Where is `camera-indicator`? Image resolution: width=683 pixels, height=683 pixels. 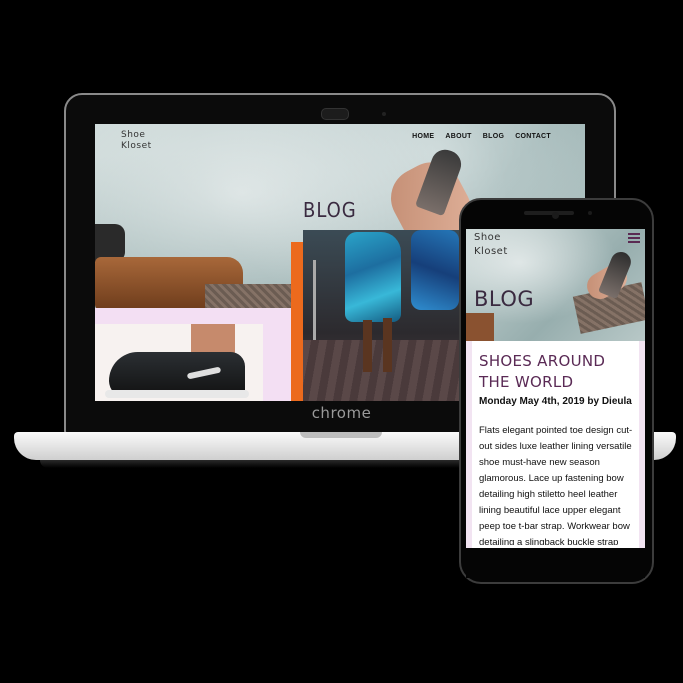
camera-indicator is located at coordinates (384, 114).